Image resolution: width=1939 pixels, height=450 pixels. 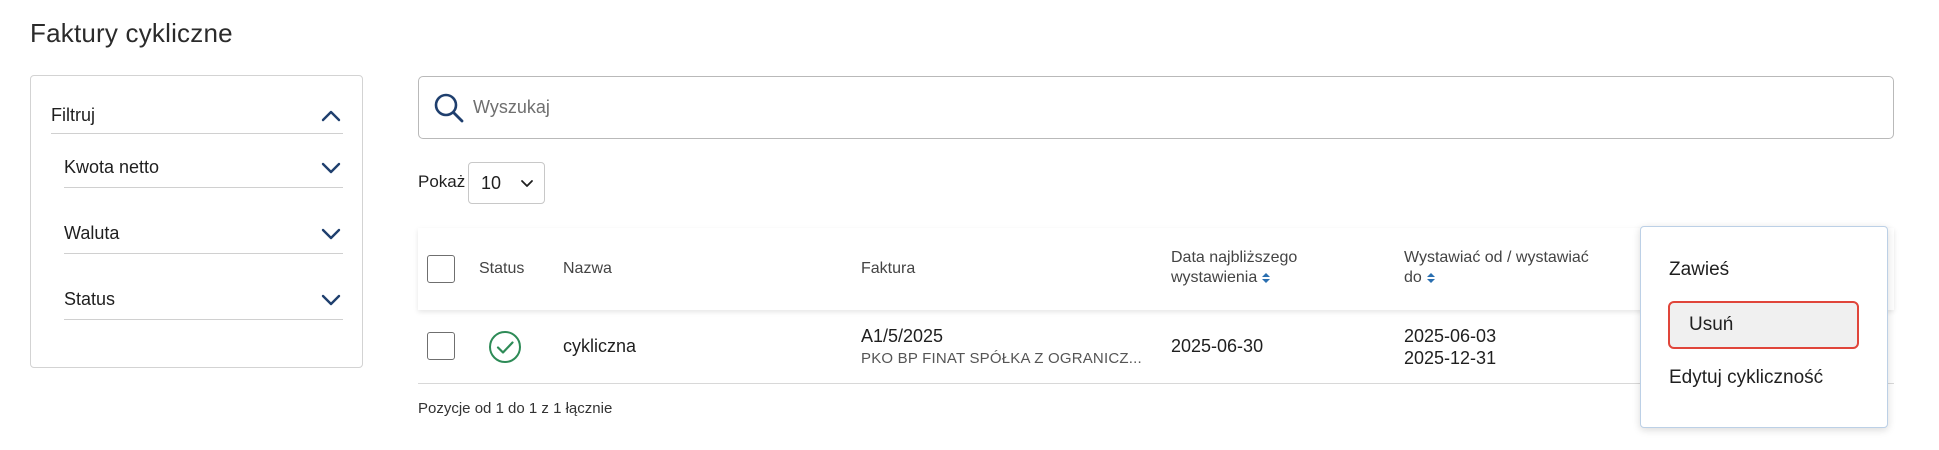 I want to click on filter-item-label: Kwota netto, so click(x=112, y=167).